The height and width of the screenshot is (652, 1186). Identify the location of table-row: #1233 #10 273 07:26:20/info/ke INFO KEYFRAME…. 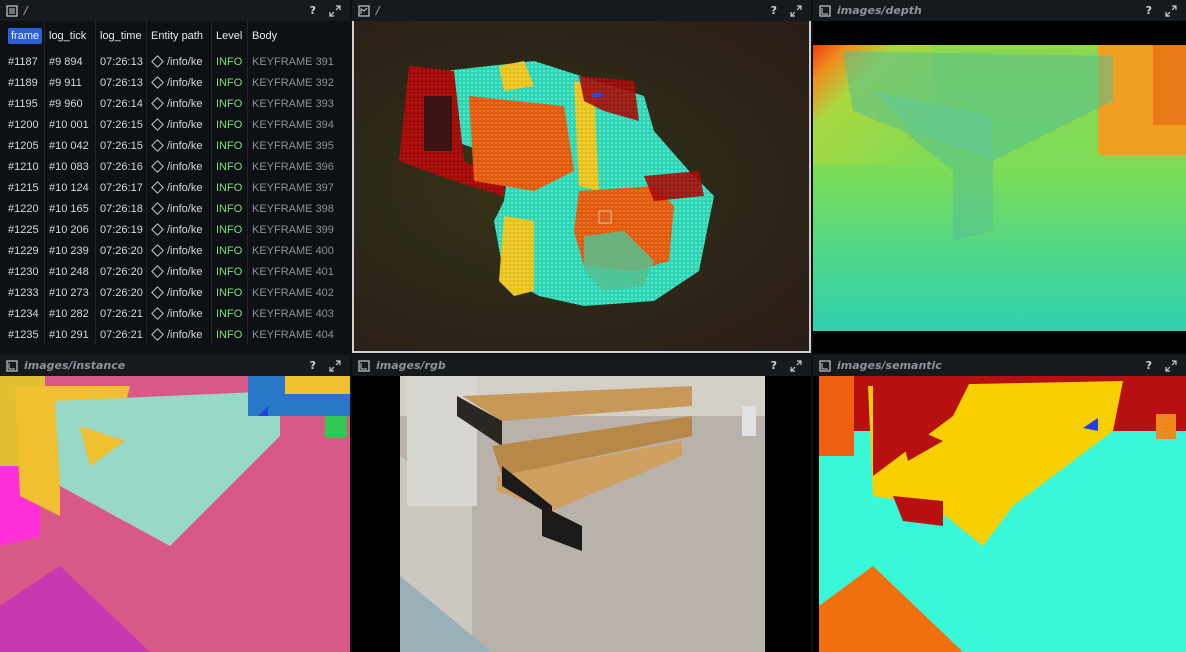
(175, 292).